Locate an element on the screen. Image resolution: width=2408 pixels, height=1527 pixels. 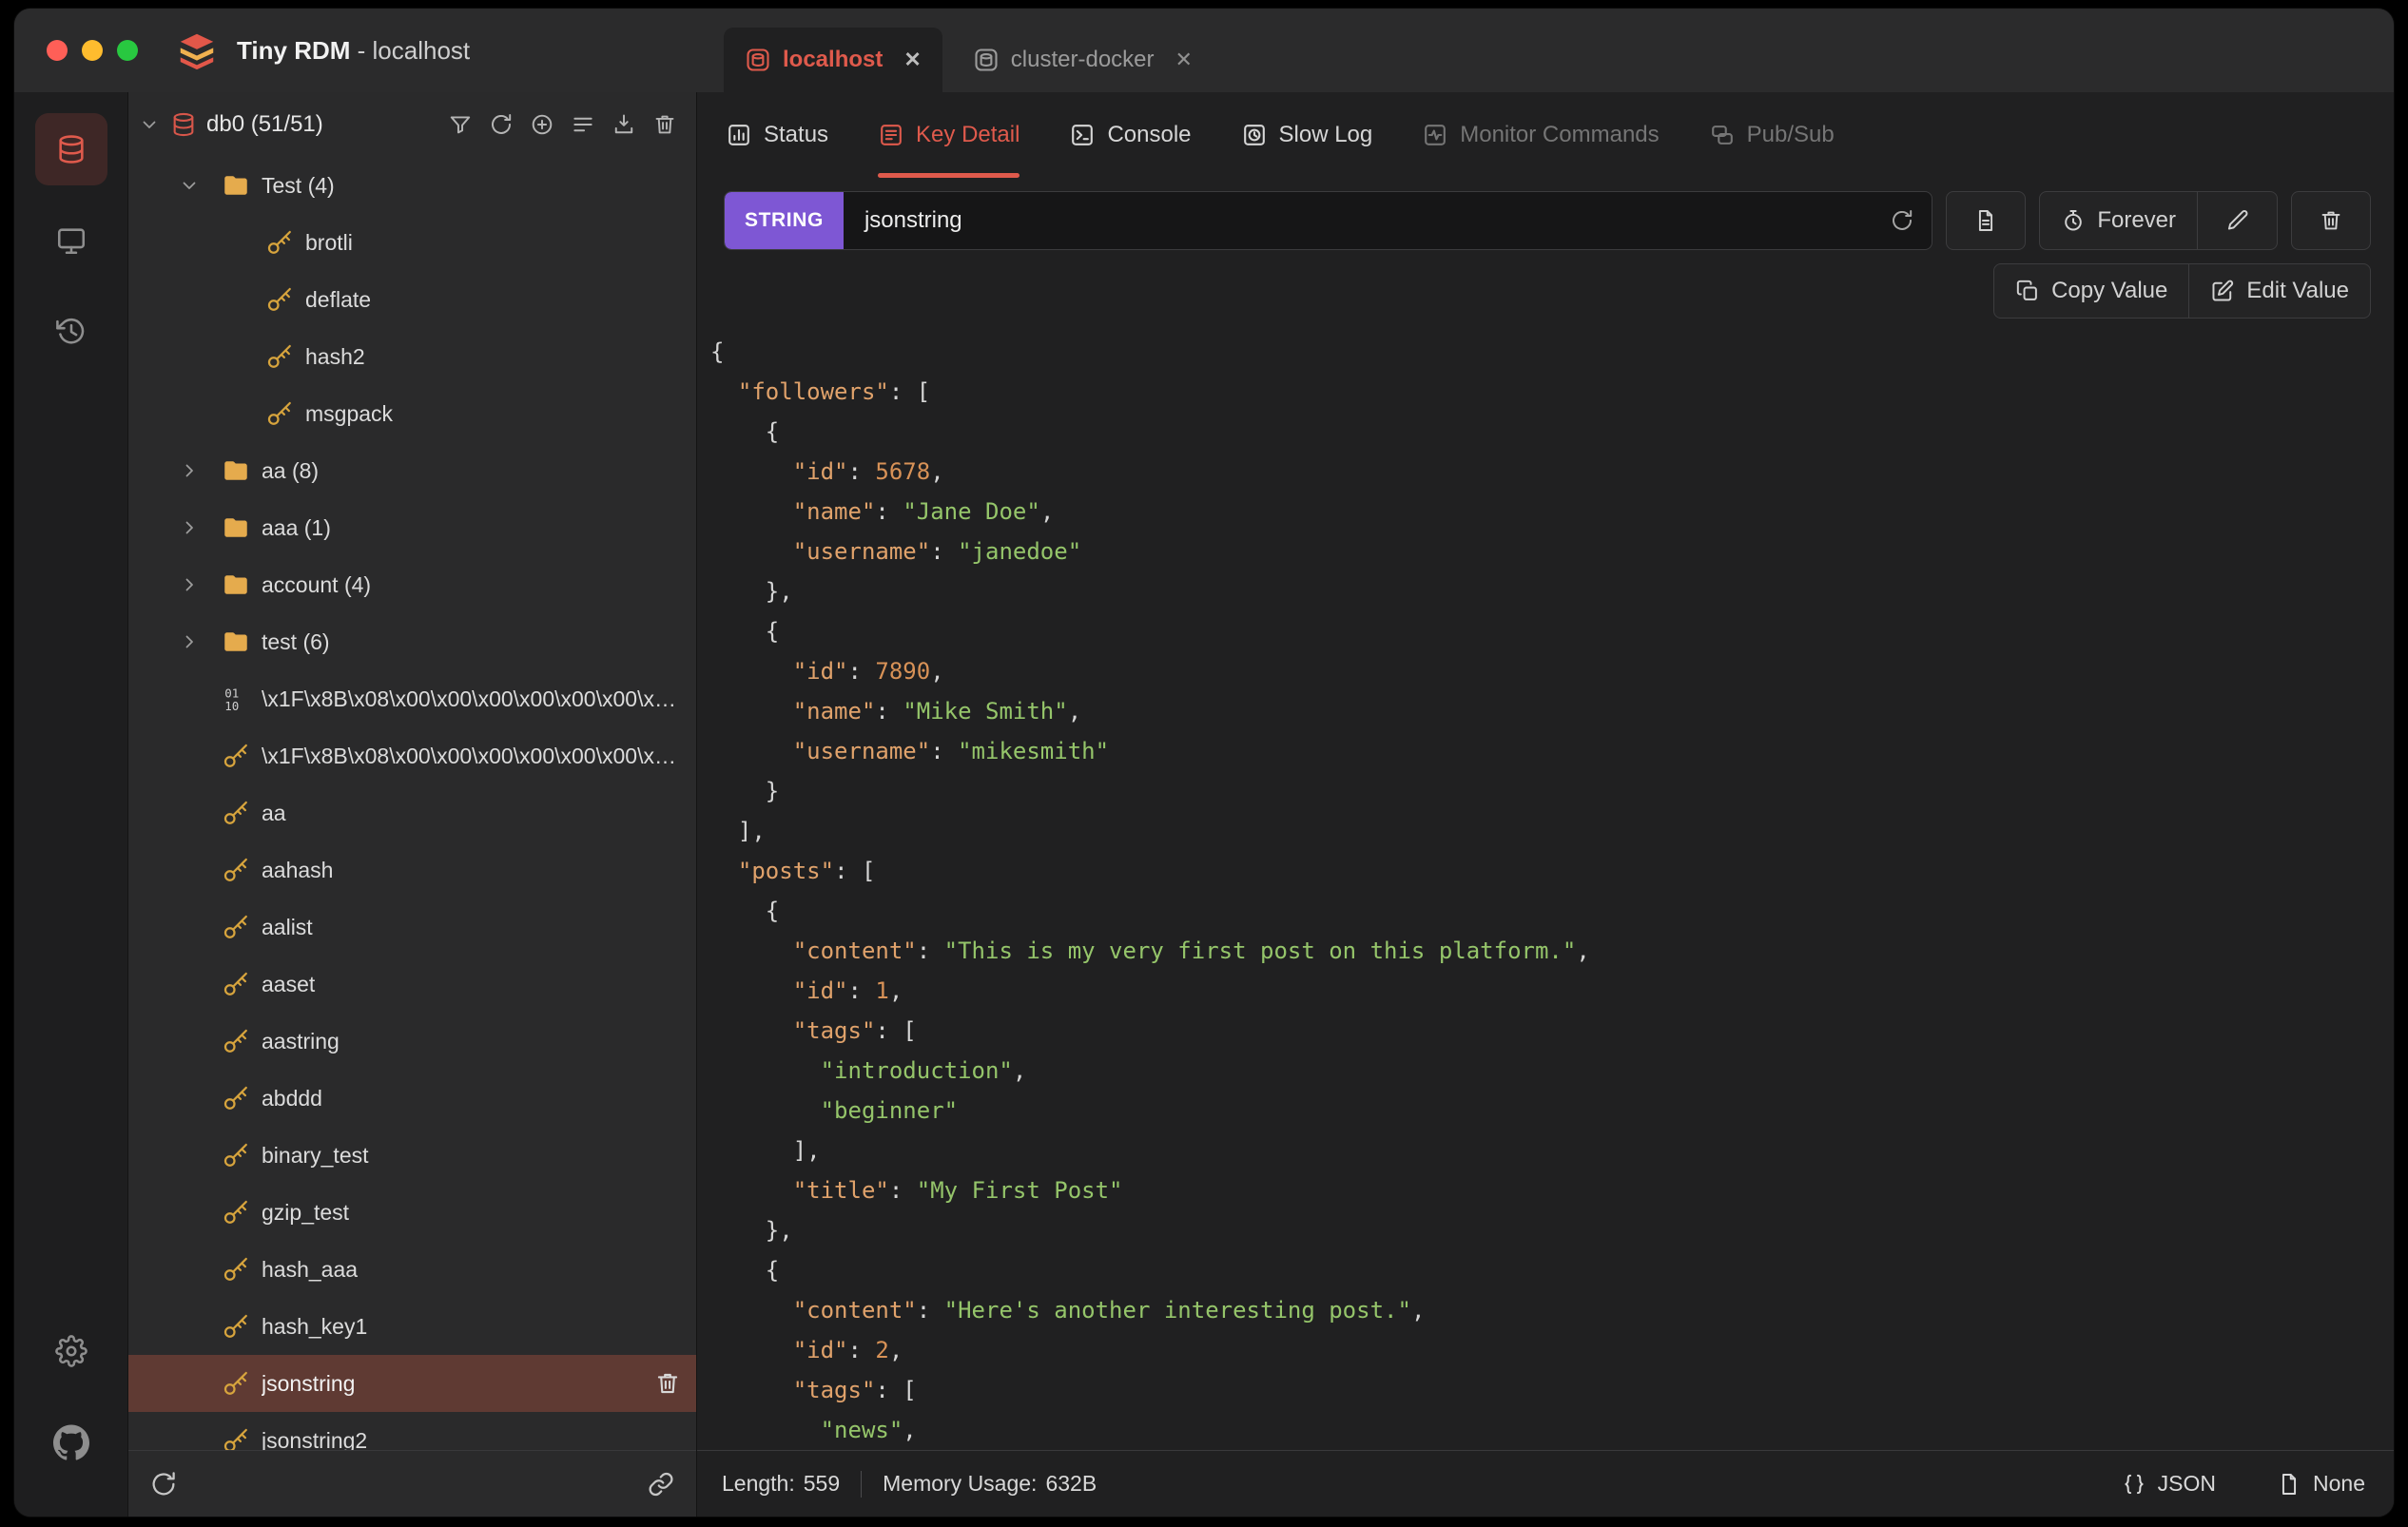
tab-status: Status is located at coordinates (777, 135).